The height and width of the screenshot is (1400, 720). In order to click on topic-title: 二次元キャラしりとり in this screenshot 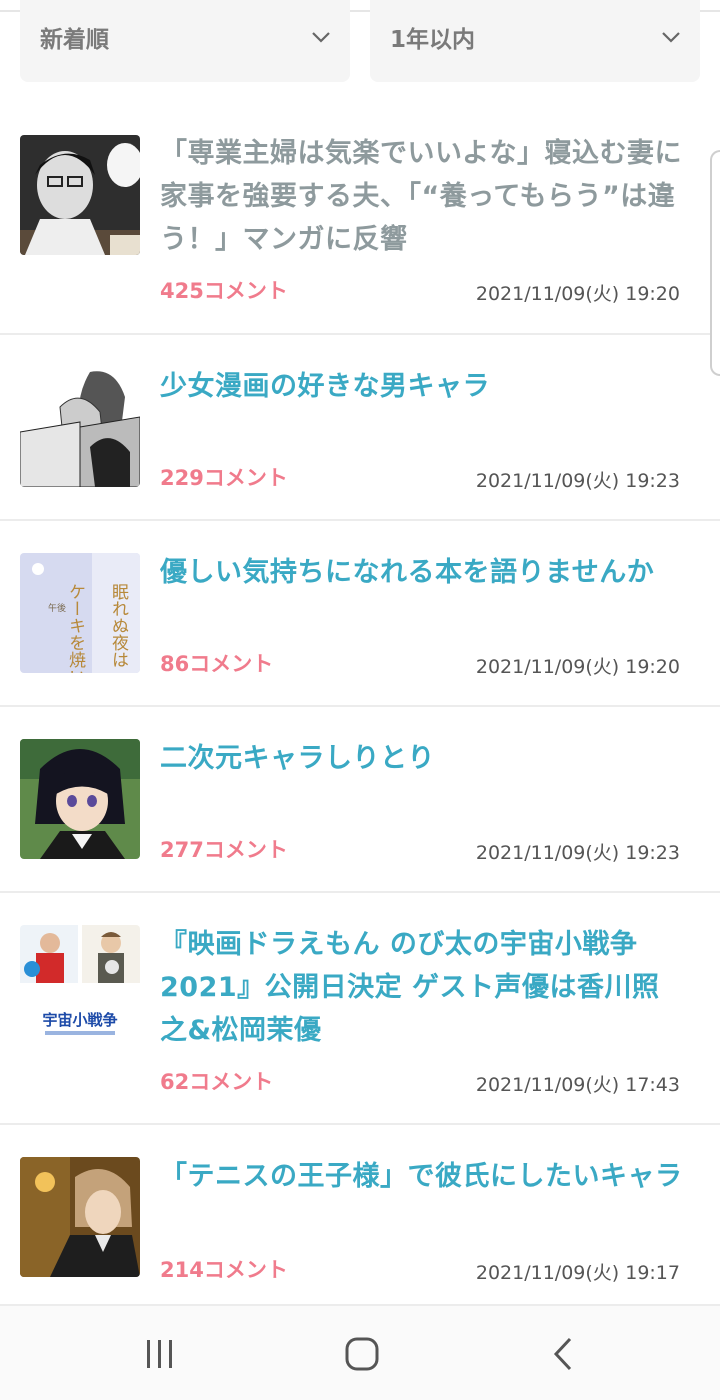, I will do `click(422, 758)`.